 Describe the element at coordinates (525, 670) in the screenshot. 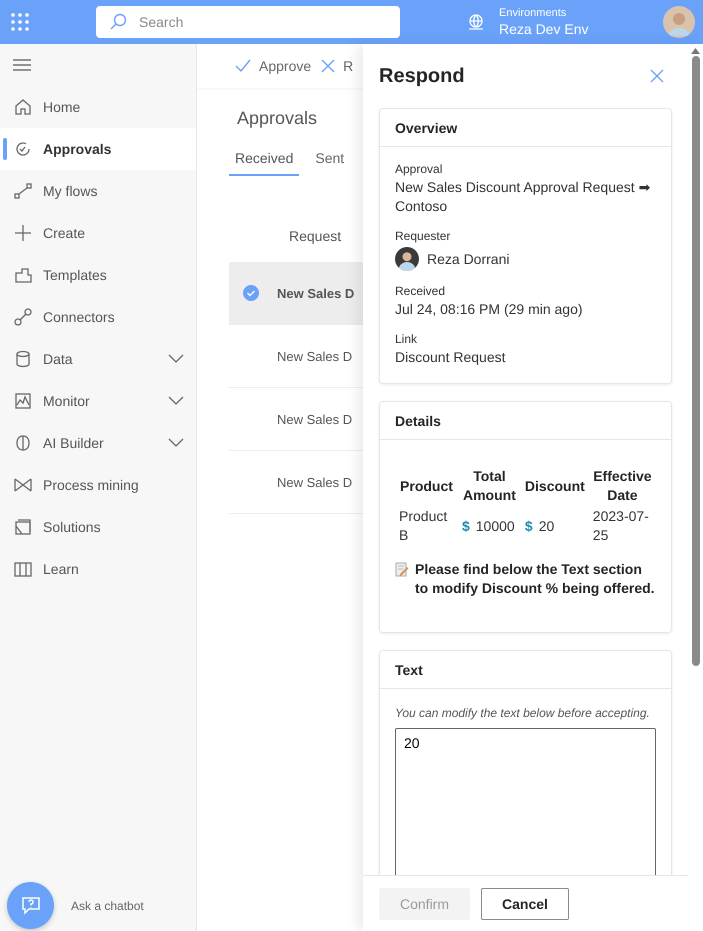

I see `card-heading: Text` at that location.